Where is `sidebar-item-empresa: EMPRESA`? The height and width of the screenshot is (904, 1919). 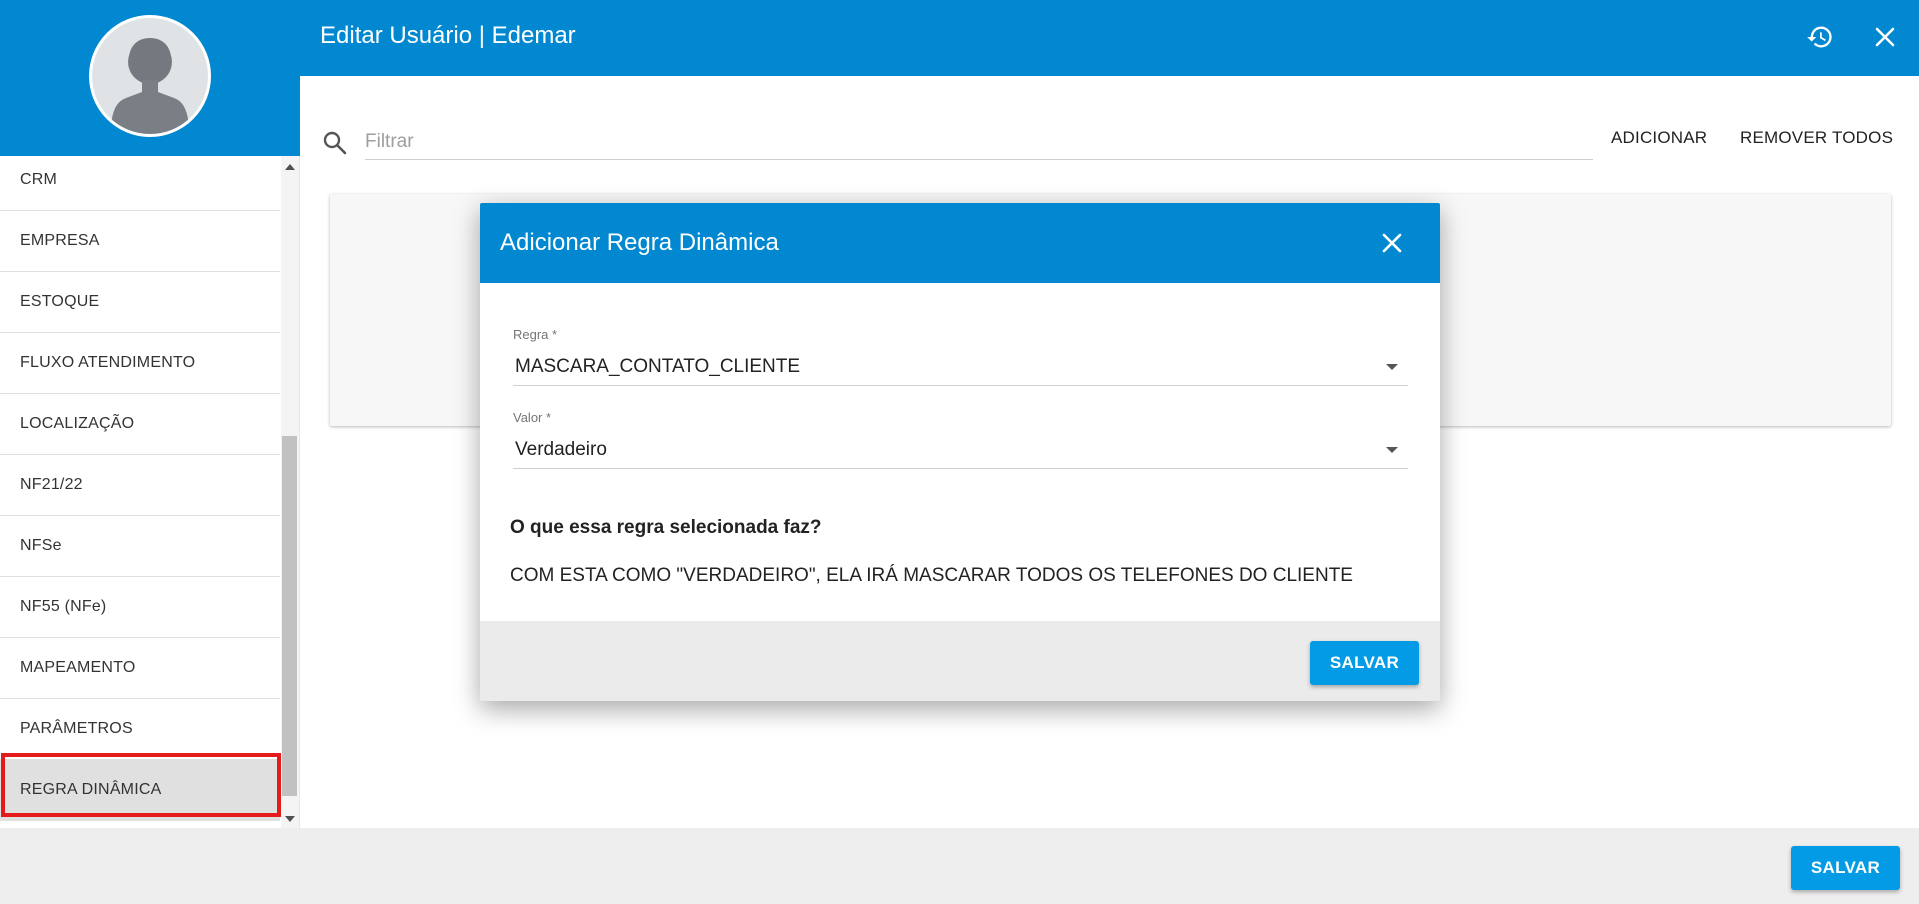 sidebar-item-empresa: EMPRESA is located at coordinates (140, 241).